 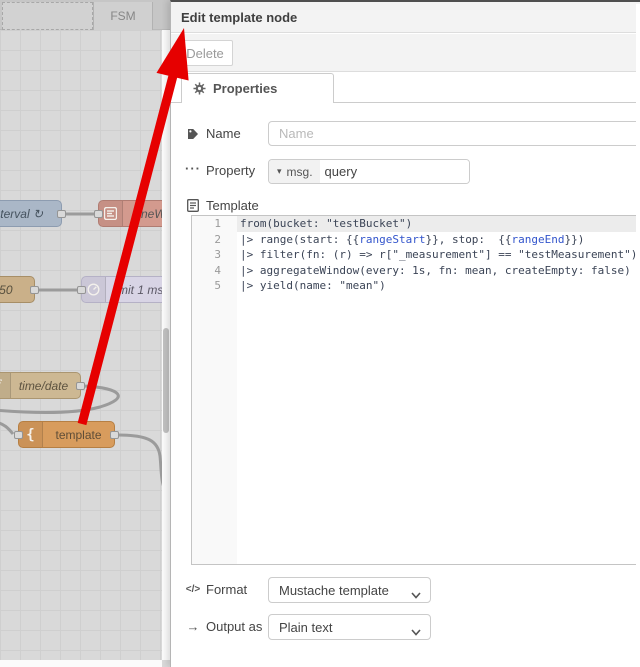 I want to click on code-line: |> yield(name: "mean"), so click(x=438, y=286).